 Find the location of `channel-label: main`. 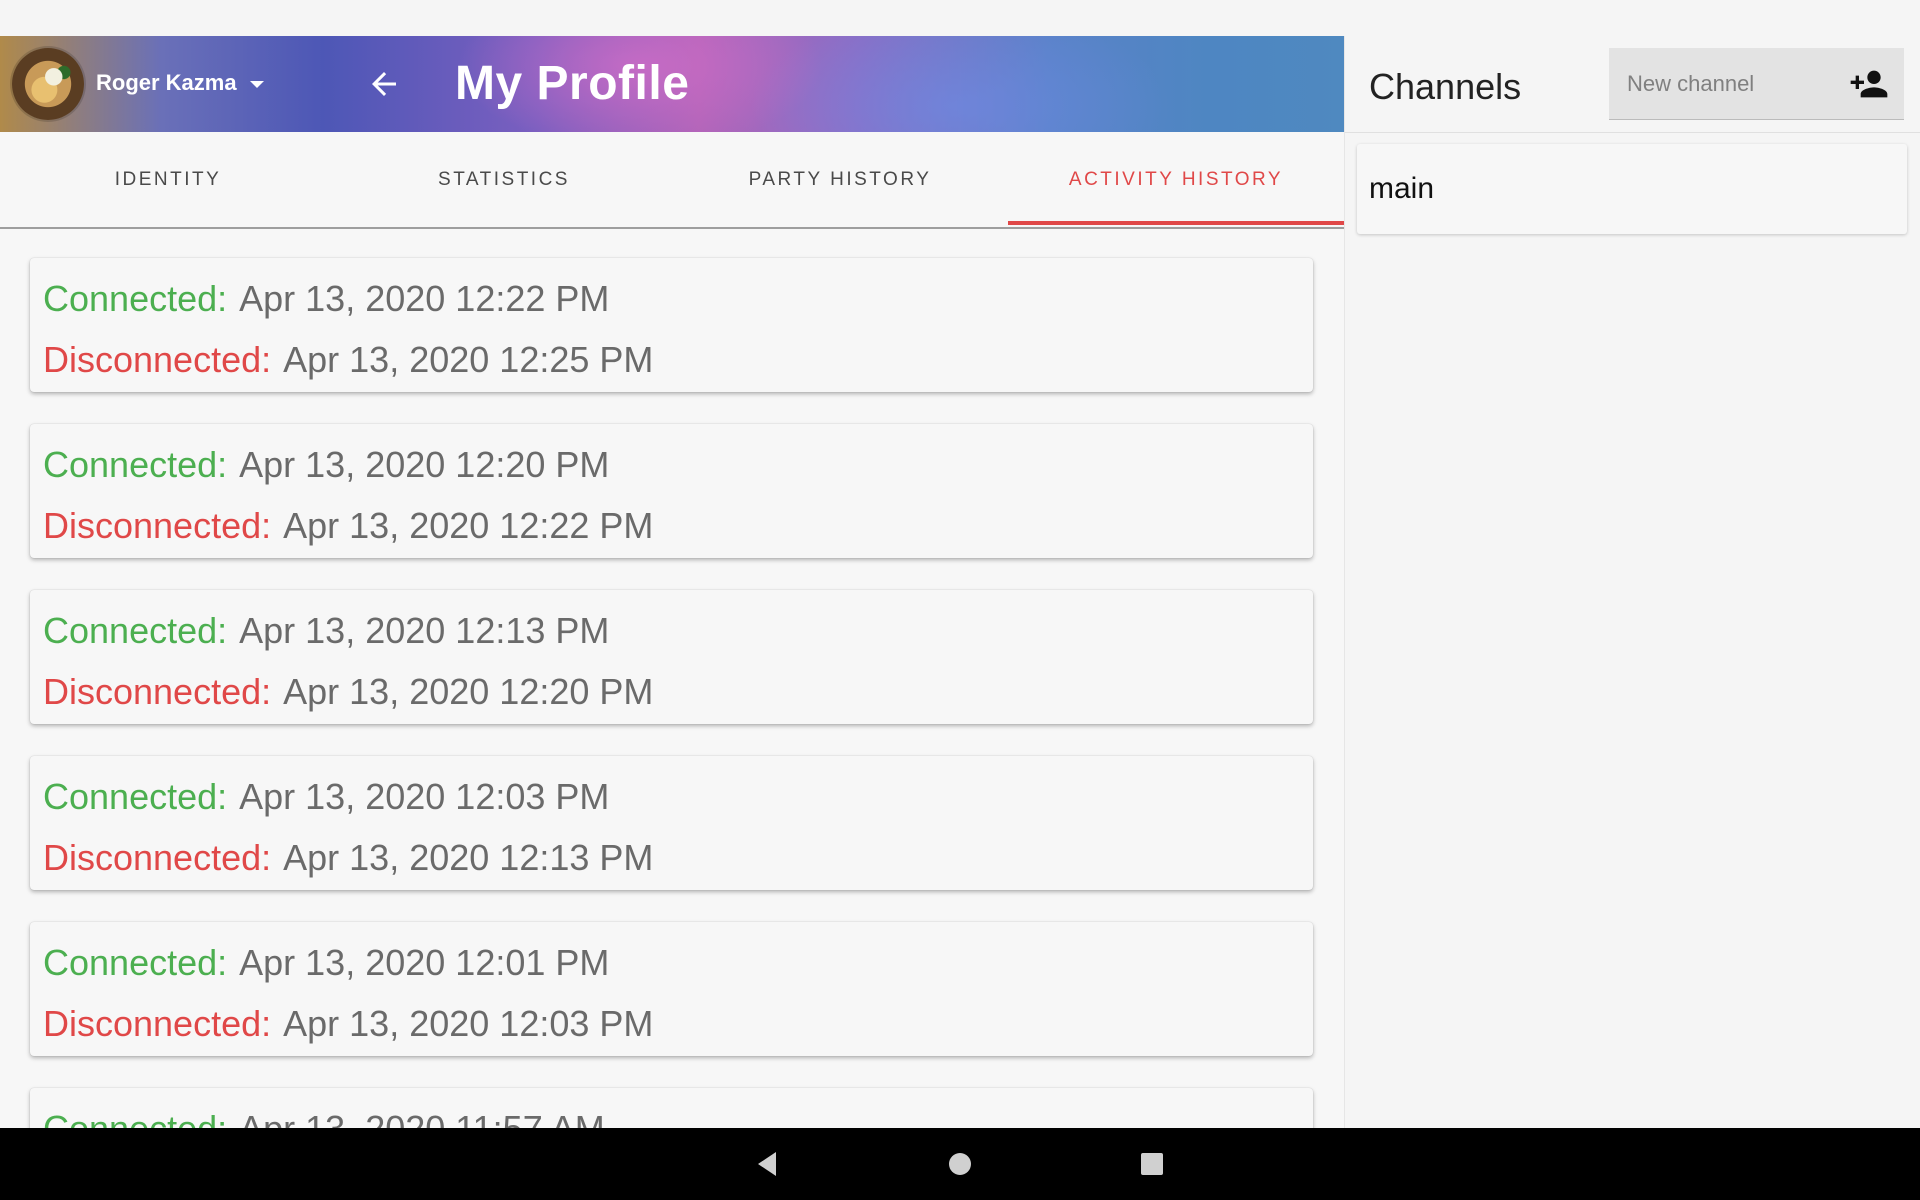

channel-label: main is located at coordinates (1402, 188).